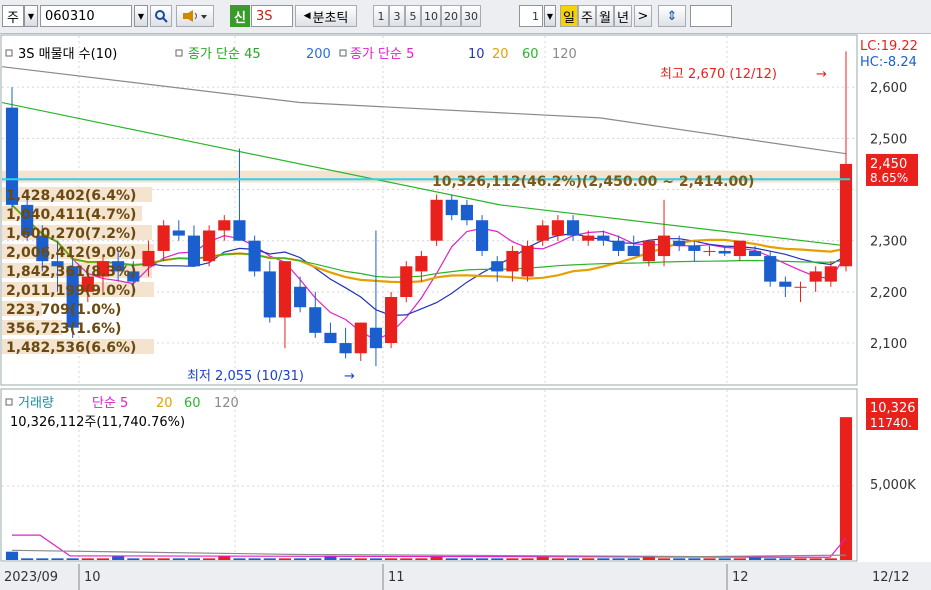  I want to click on x-label: 11, so click(396, 577).